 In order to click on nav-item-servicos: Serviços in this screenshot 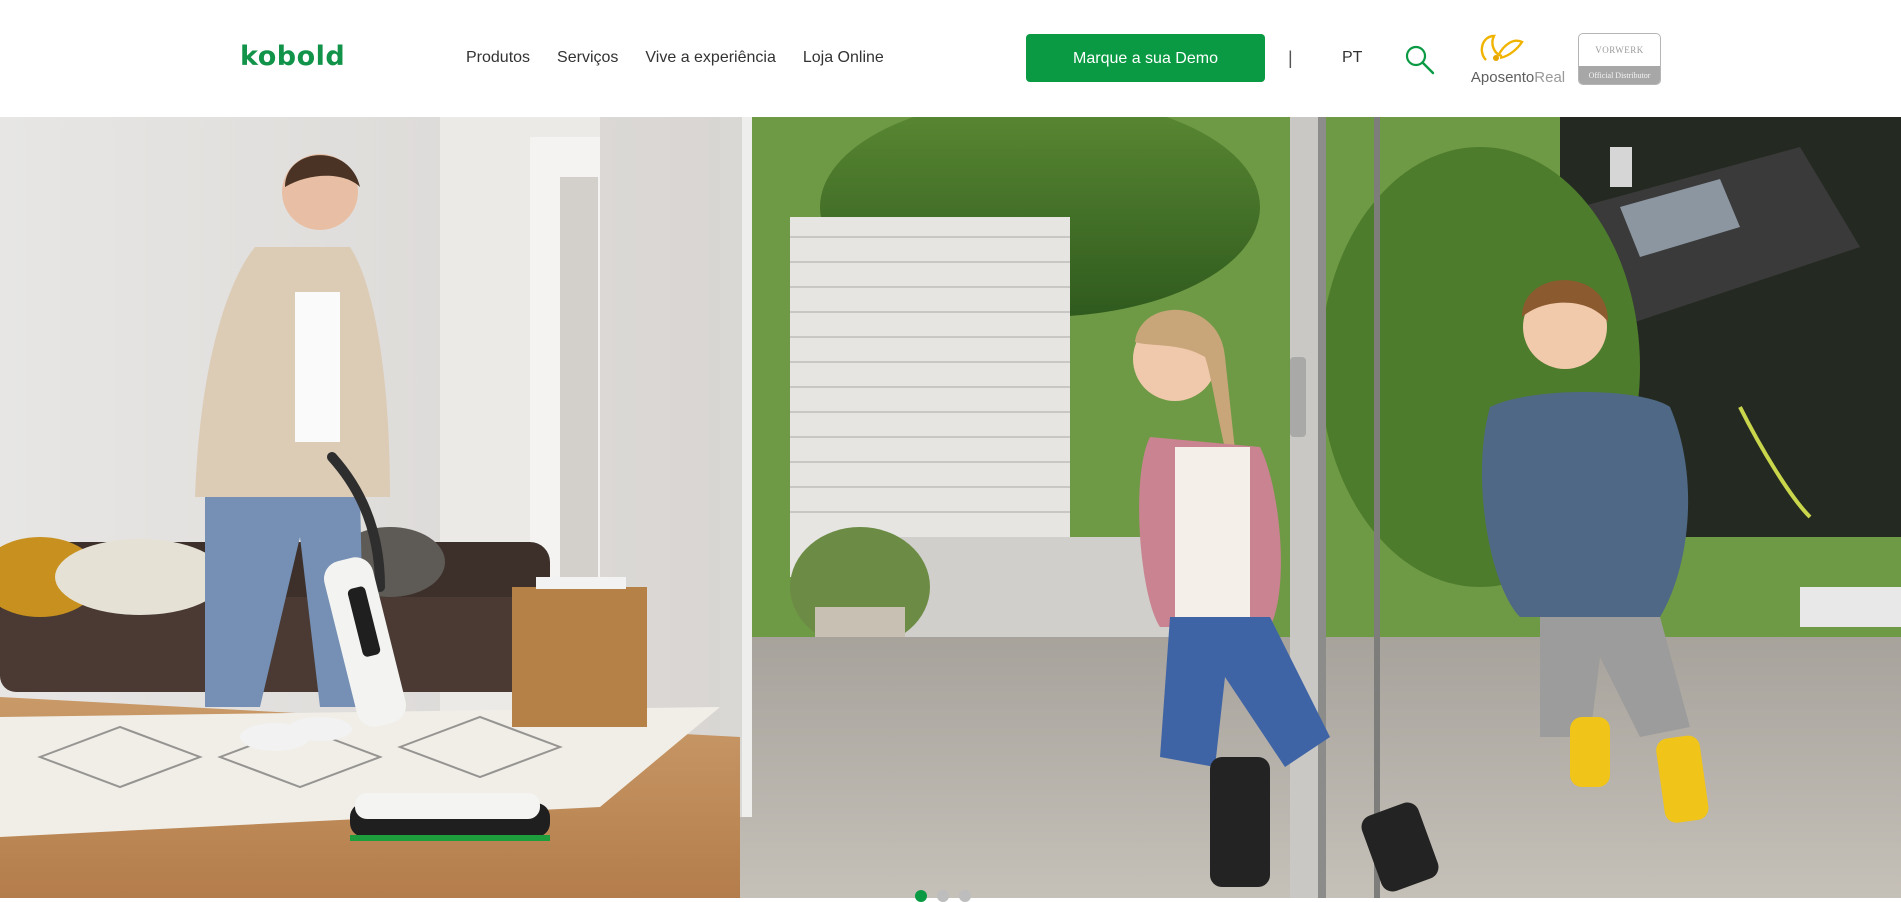, I will do `click(587, 58)`.